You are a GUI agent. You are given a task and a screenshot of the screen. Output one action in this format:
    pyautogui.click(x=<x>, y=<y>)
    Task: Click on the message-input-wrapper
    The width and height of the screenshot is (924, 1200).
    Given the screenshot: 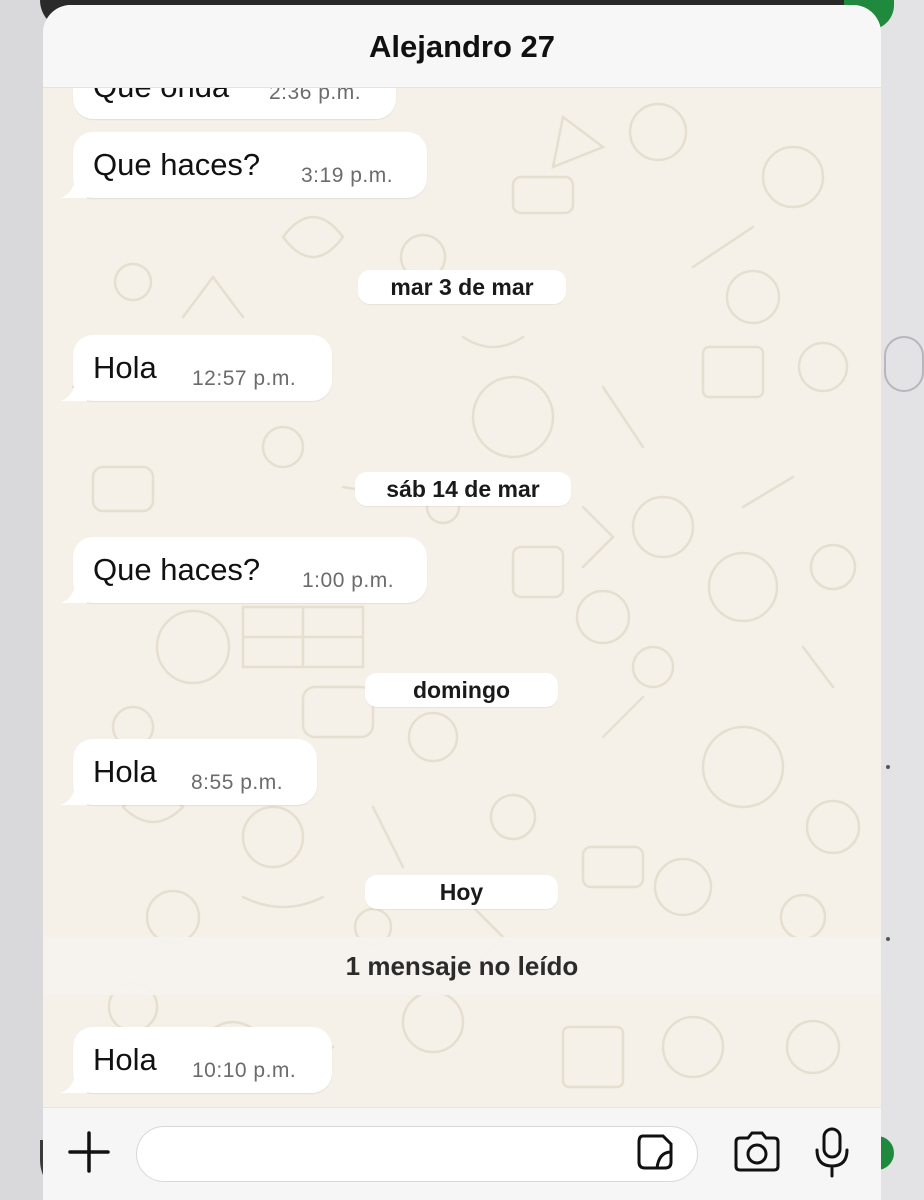 What is the action you would take?
    pyautogui.click(x=417, y=1154)
    